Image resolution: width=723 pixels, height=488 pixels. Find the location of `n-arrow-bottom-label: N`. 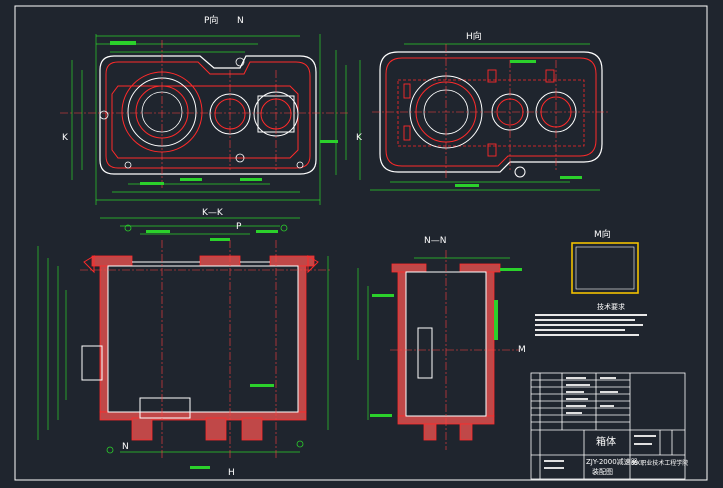

n-arrow-bottom-label: N is located at coordinates (125, 447).